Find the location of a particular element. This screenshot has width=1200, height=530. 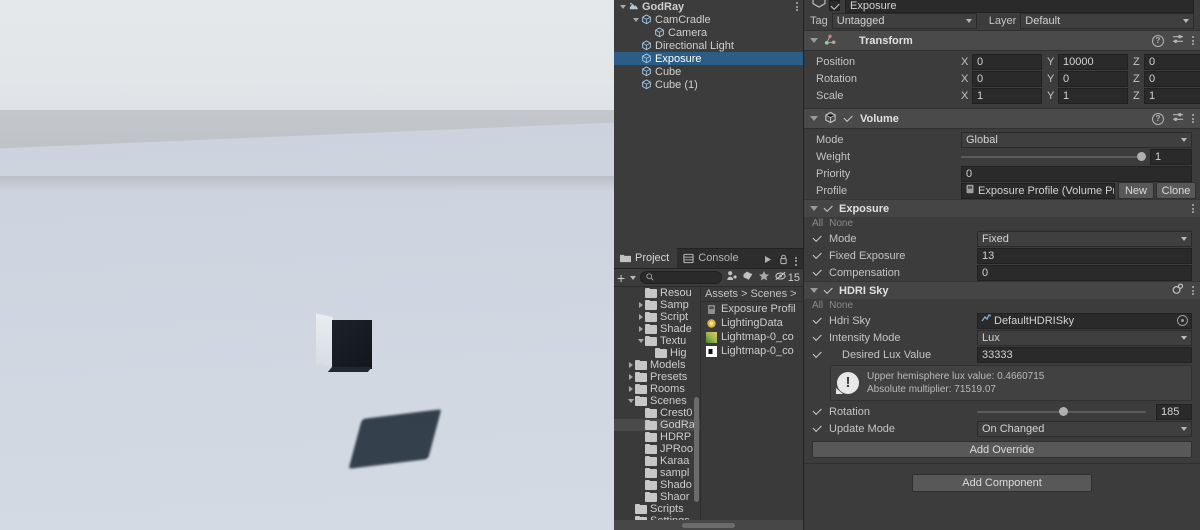

add-component-button: Add Component is located at coordinates (1002, 483).